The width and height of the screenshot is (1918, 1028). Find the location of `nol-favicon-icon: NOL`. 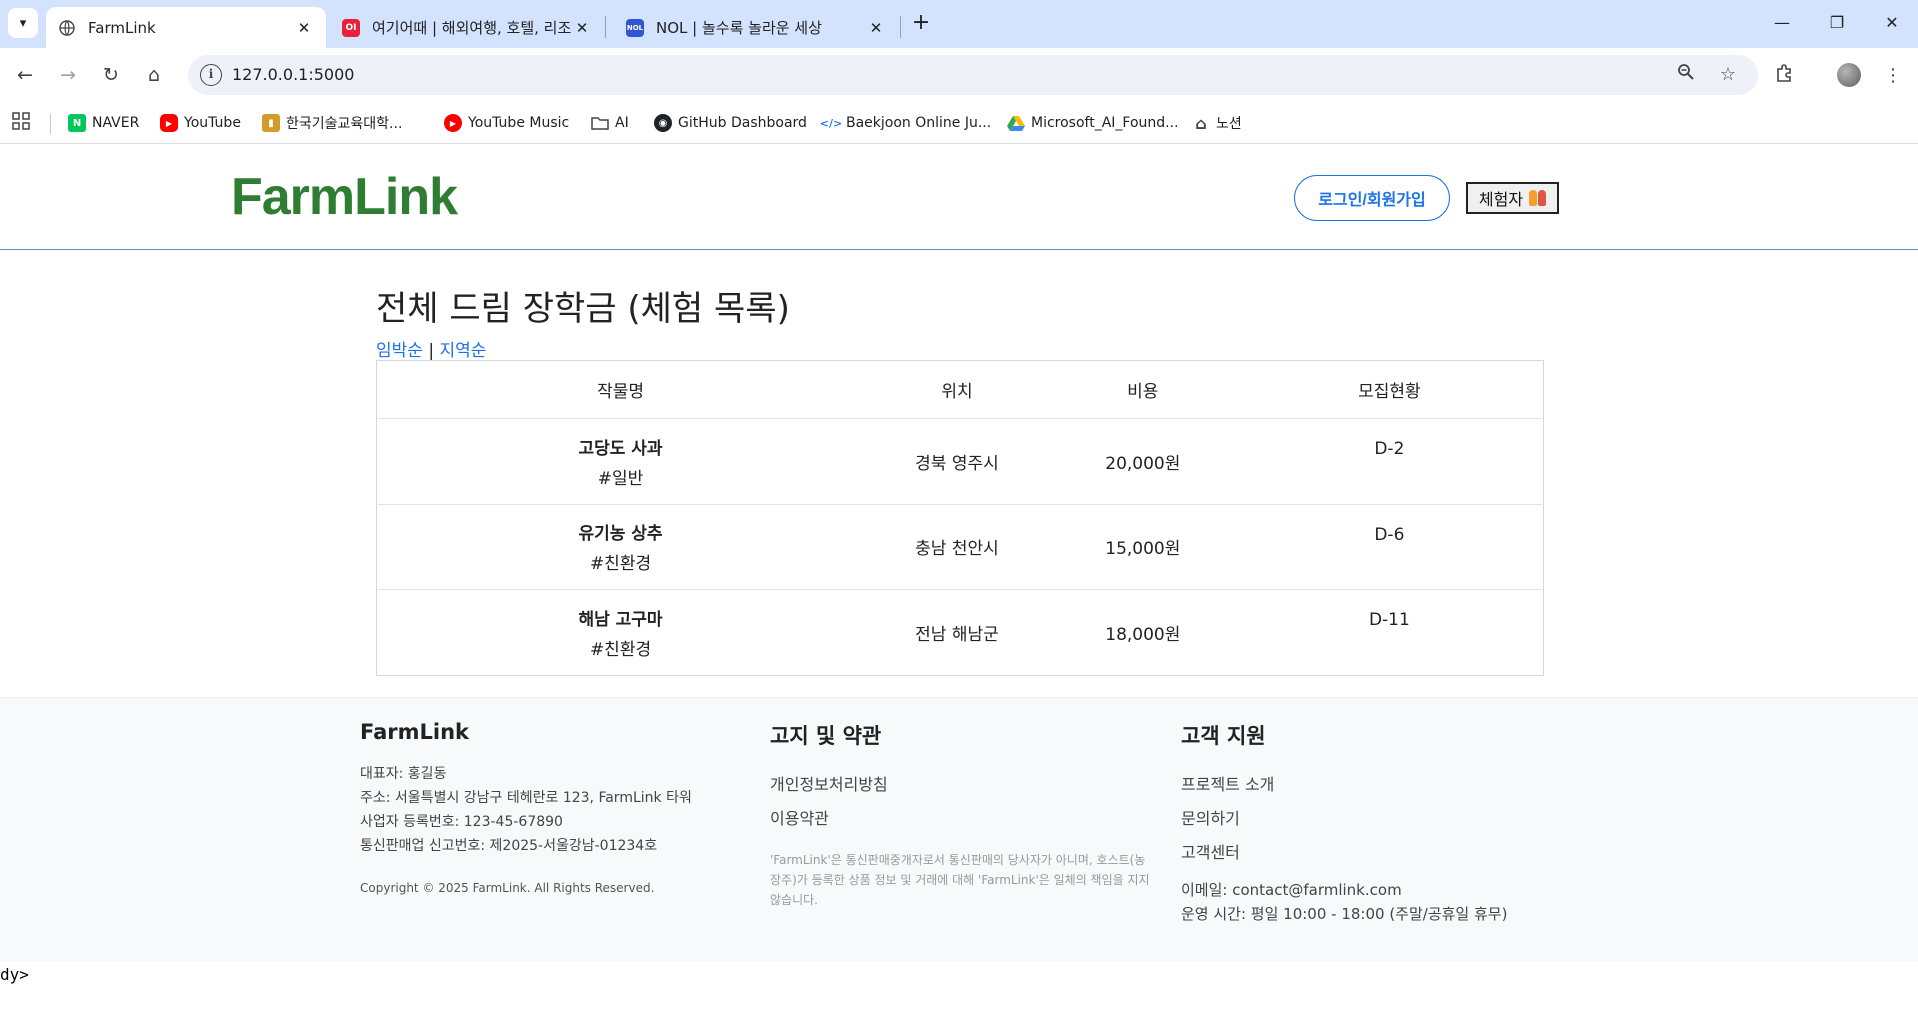

nol-favicon-icon: NOL is located at coordinates (635, 27).